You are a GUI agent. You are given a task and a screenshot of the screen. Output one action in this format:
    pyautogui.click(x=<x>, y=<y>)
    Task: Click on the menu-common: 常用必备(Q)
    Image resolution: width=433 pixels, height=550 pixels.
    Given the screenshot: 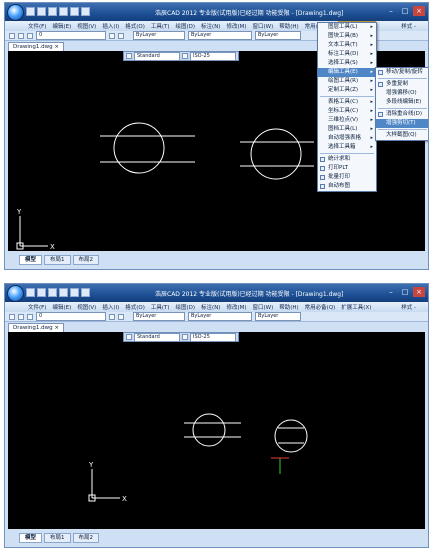 What is the action you would take?
    pyautogui.click(x=320, y=307)
    